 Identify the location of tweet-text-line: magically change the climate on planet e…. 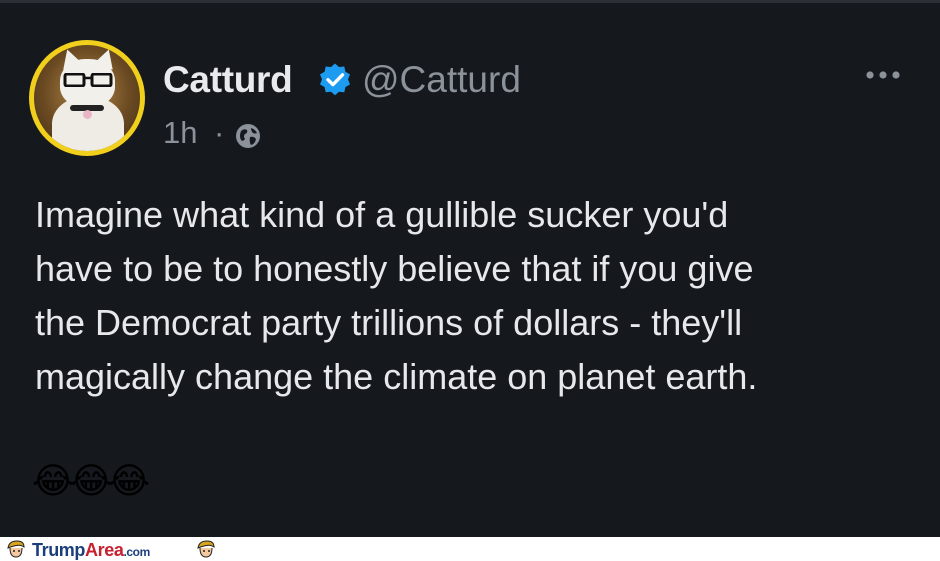
(396, 376).